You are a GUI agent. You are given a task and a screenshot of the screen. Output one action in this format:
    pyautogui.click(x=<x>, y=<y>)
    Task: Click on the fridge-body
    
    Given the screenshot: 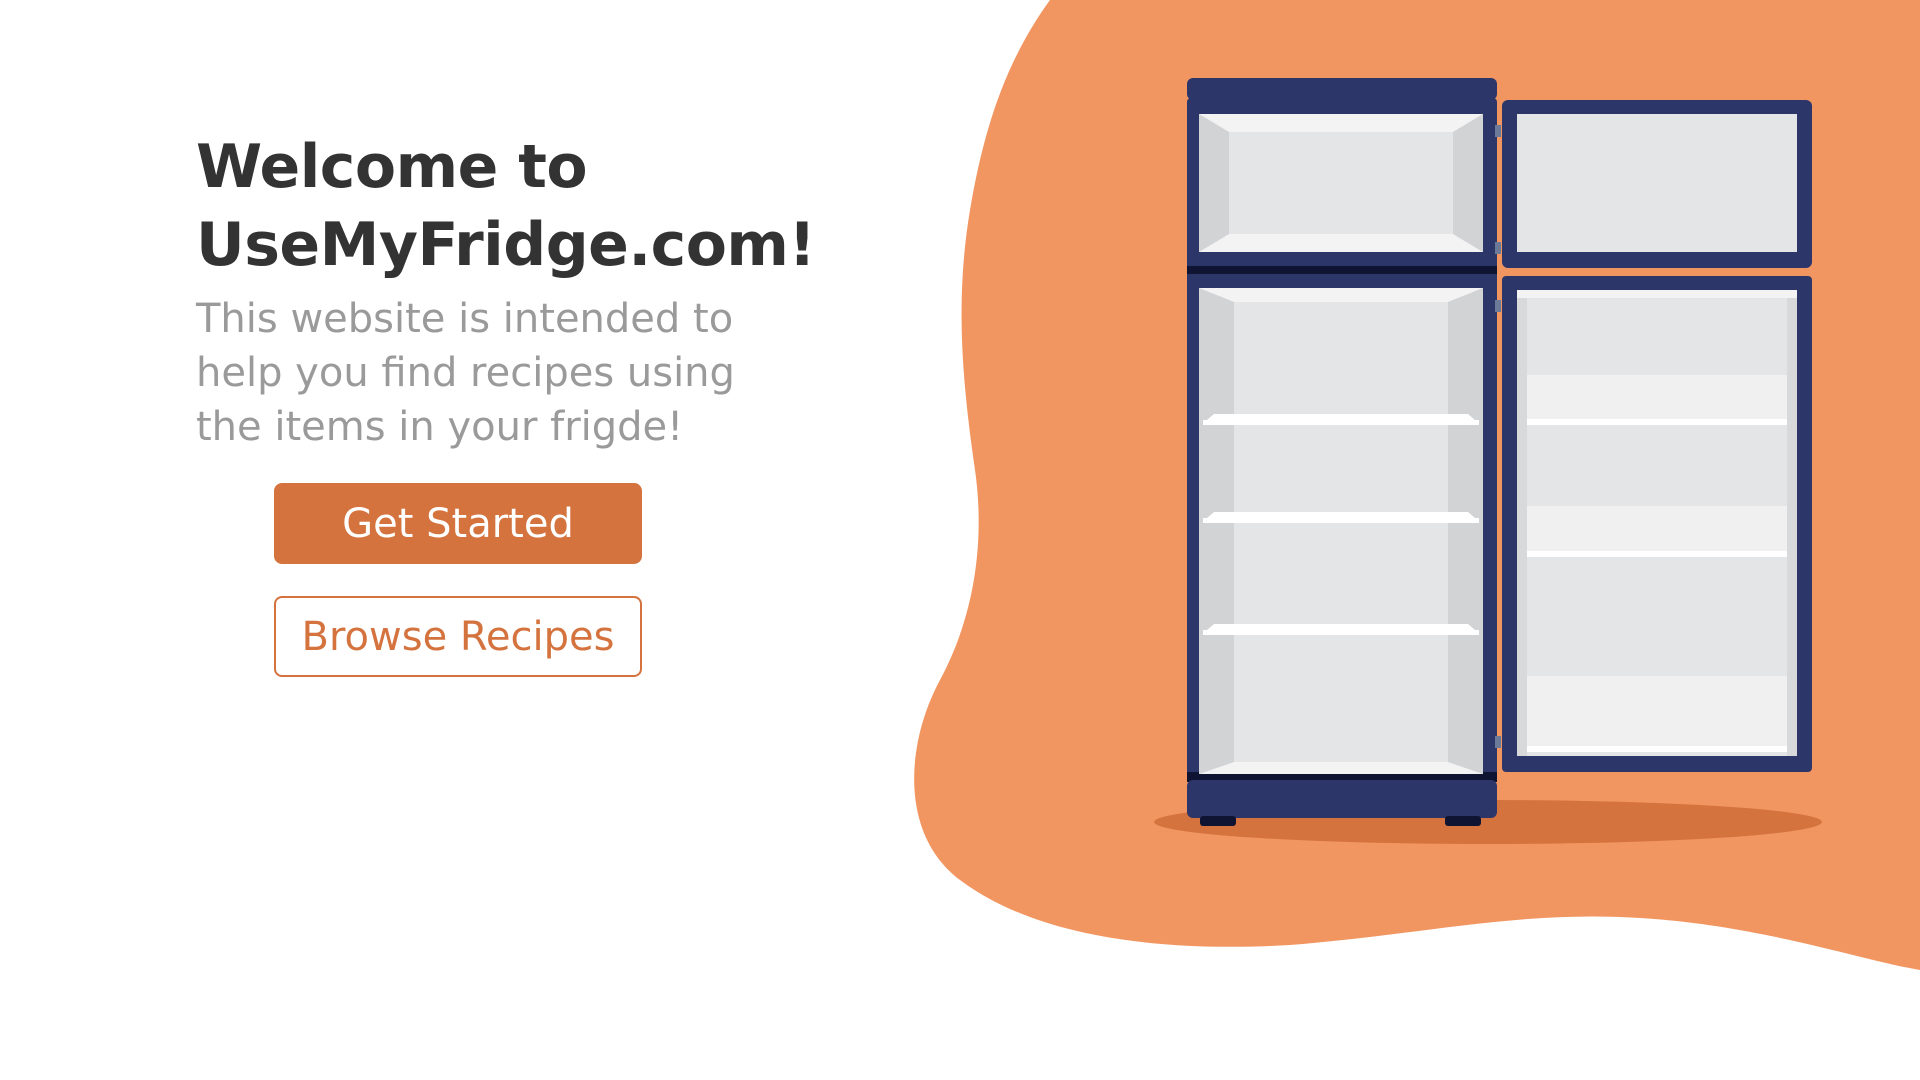 What is the action you would take?
    pyautogui.click(x=1344, y=452)
    